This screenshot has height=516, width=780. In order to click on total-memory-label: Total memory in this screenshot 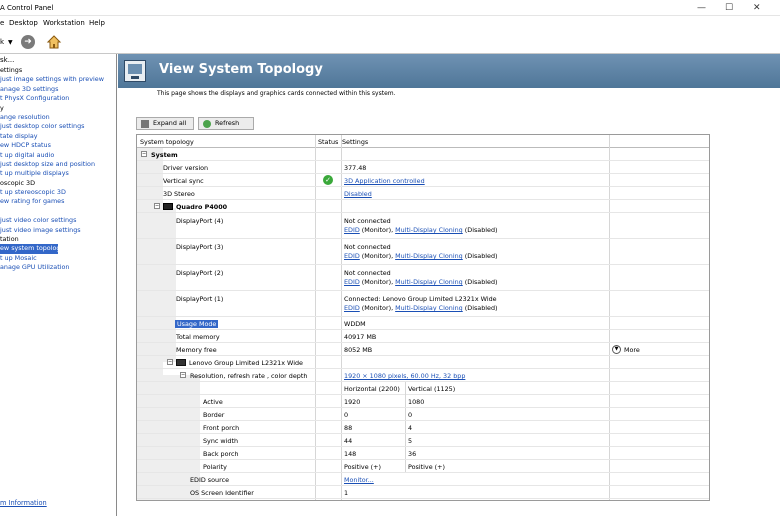, I will do `click(198, 337)`.